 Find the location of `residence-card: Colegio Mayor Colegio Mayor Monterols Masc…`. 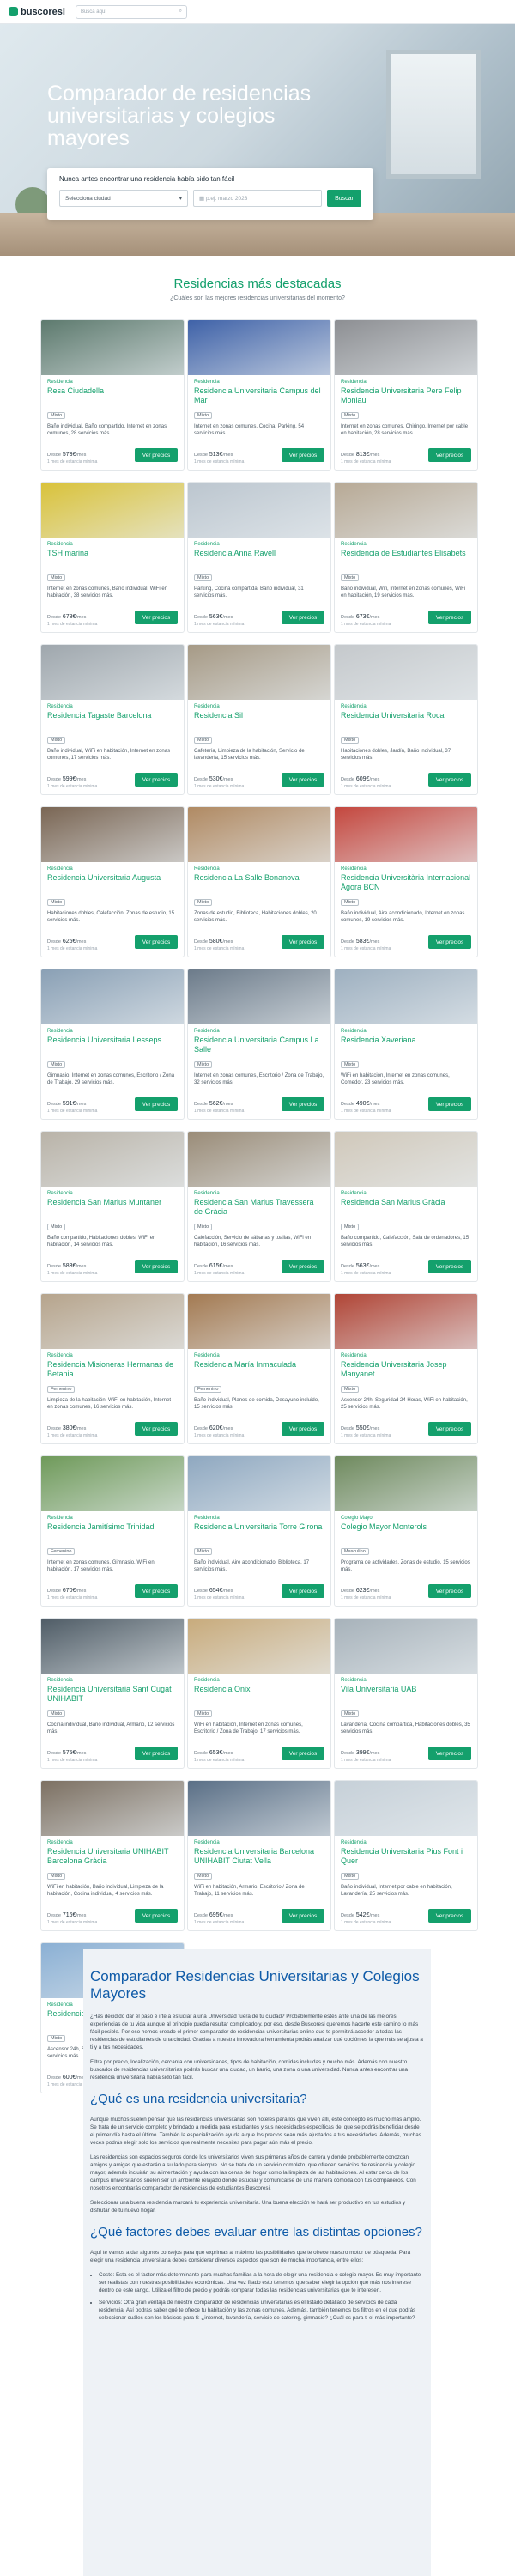

residence-card: Colegio Mayor Colegio Mayor Monterols Masc… is located at coordinates (406, 1531).